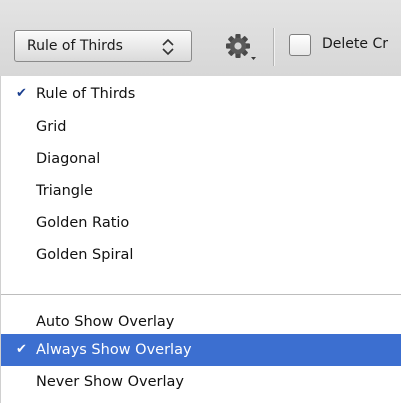  Describe the element at coordinates (355, 44) in the screenshot. I see `delete-cropped-label: Delete Cr` at that location.